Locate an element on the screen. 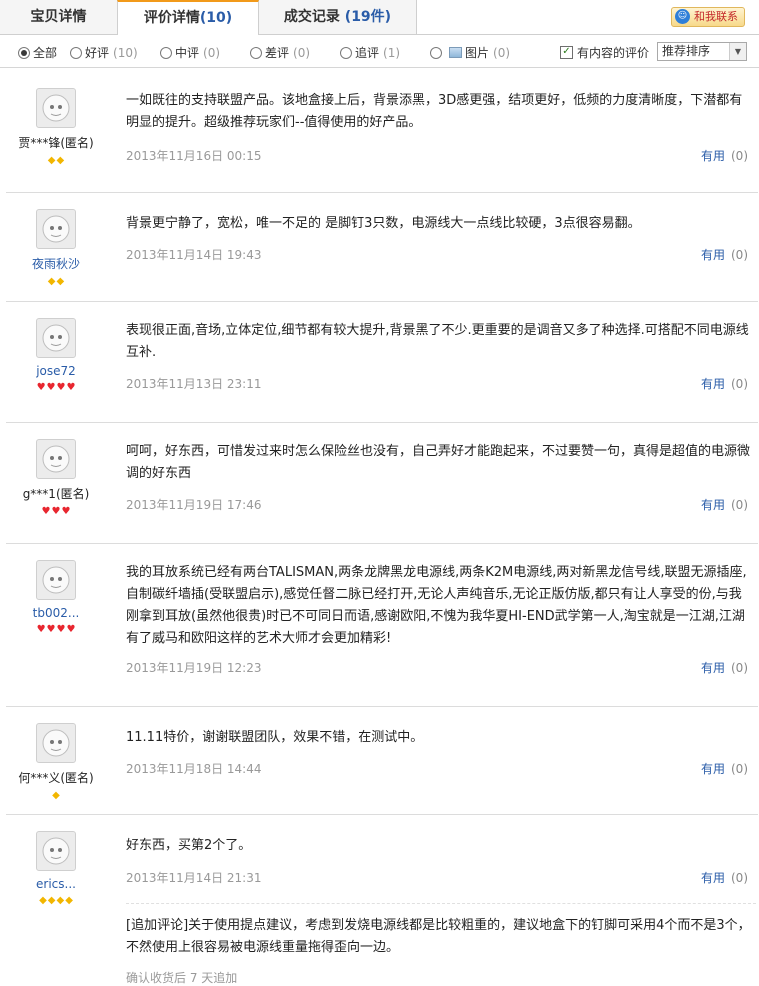 The width and height of the screenshot is (759, 986). filter-label: 中评 is located at coordinates (187, 53).